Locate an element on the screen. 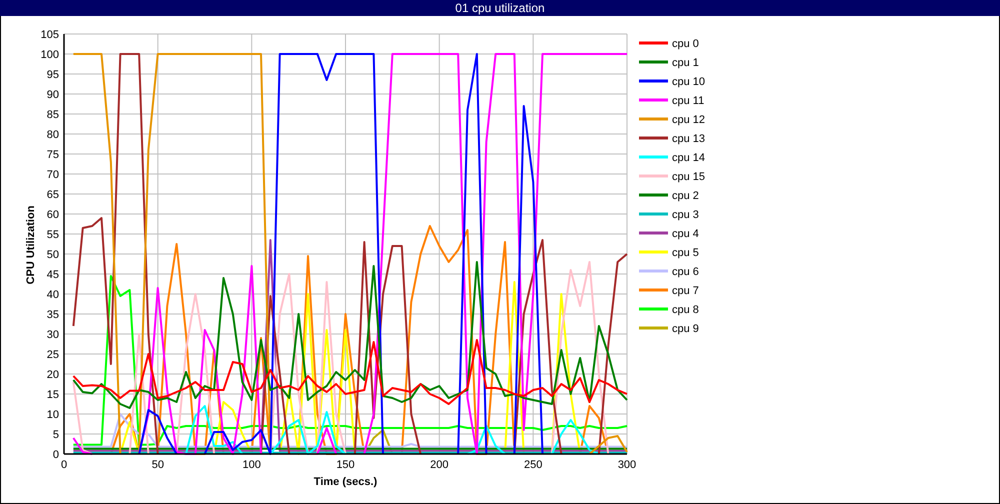  tick-label: 60 is located at coordinates (52, 215).